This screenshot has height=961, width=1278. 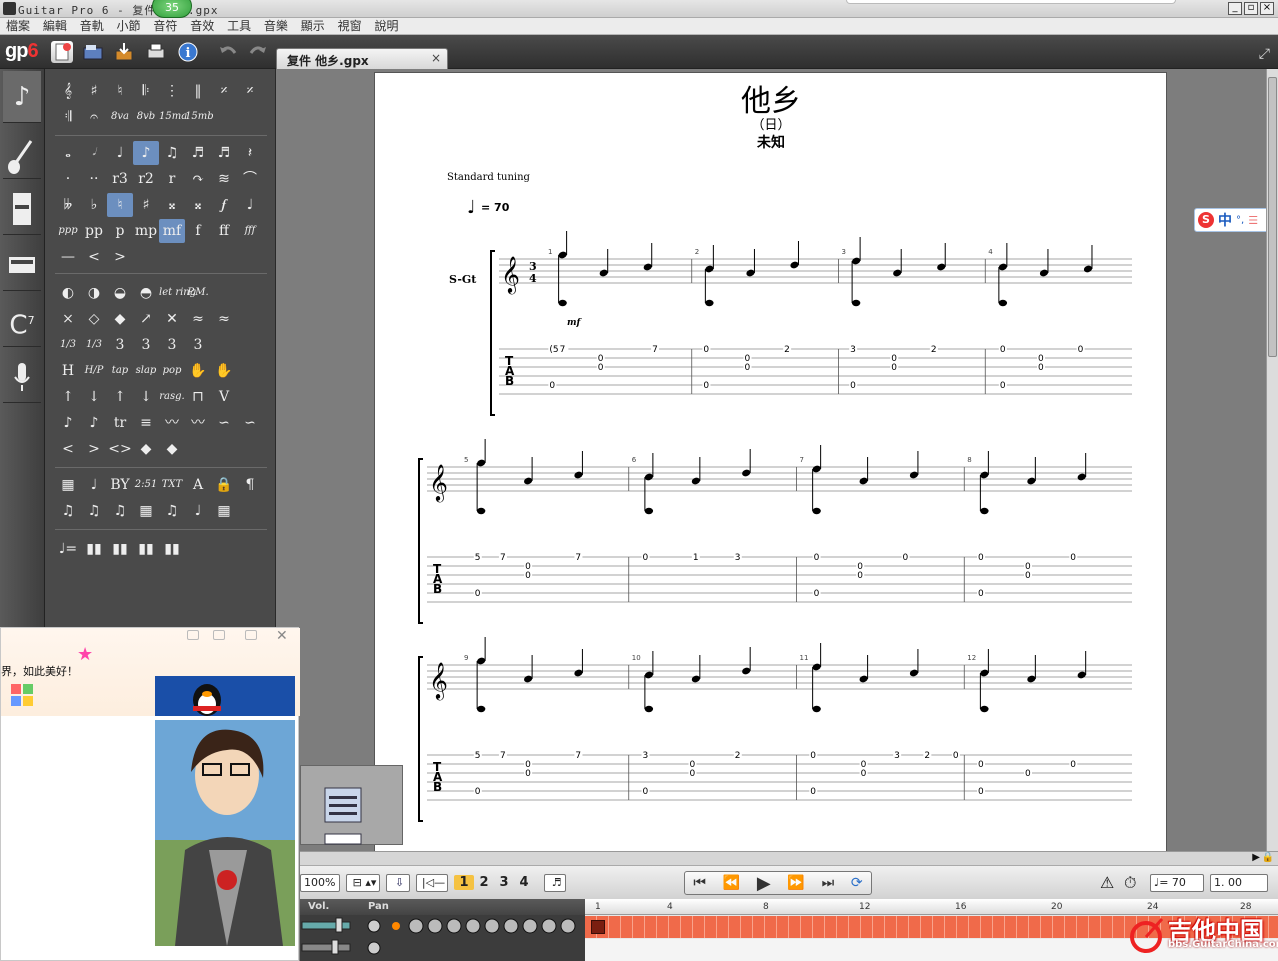 I want to click on palette-tool-r14-1: >, so click(x=94, y=449).